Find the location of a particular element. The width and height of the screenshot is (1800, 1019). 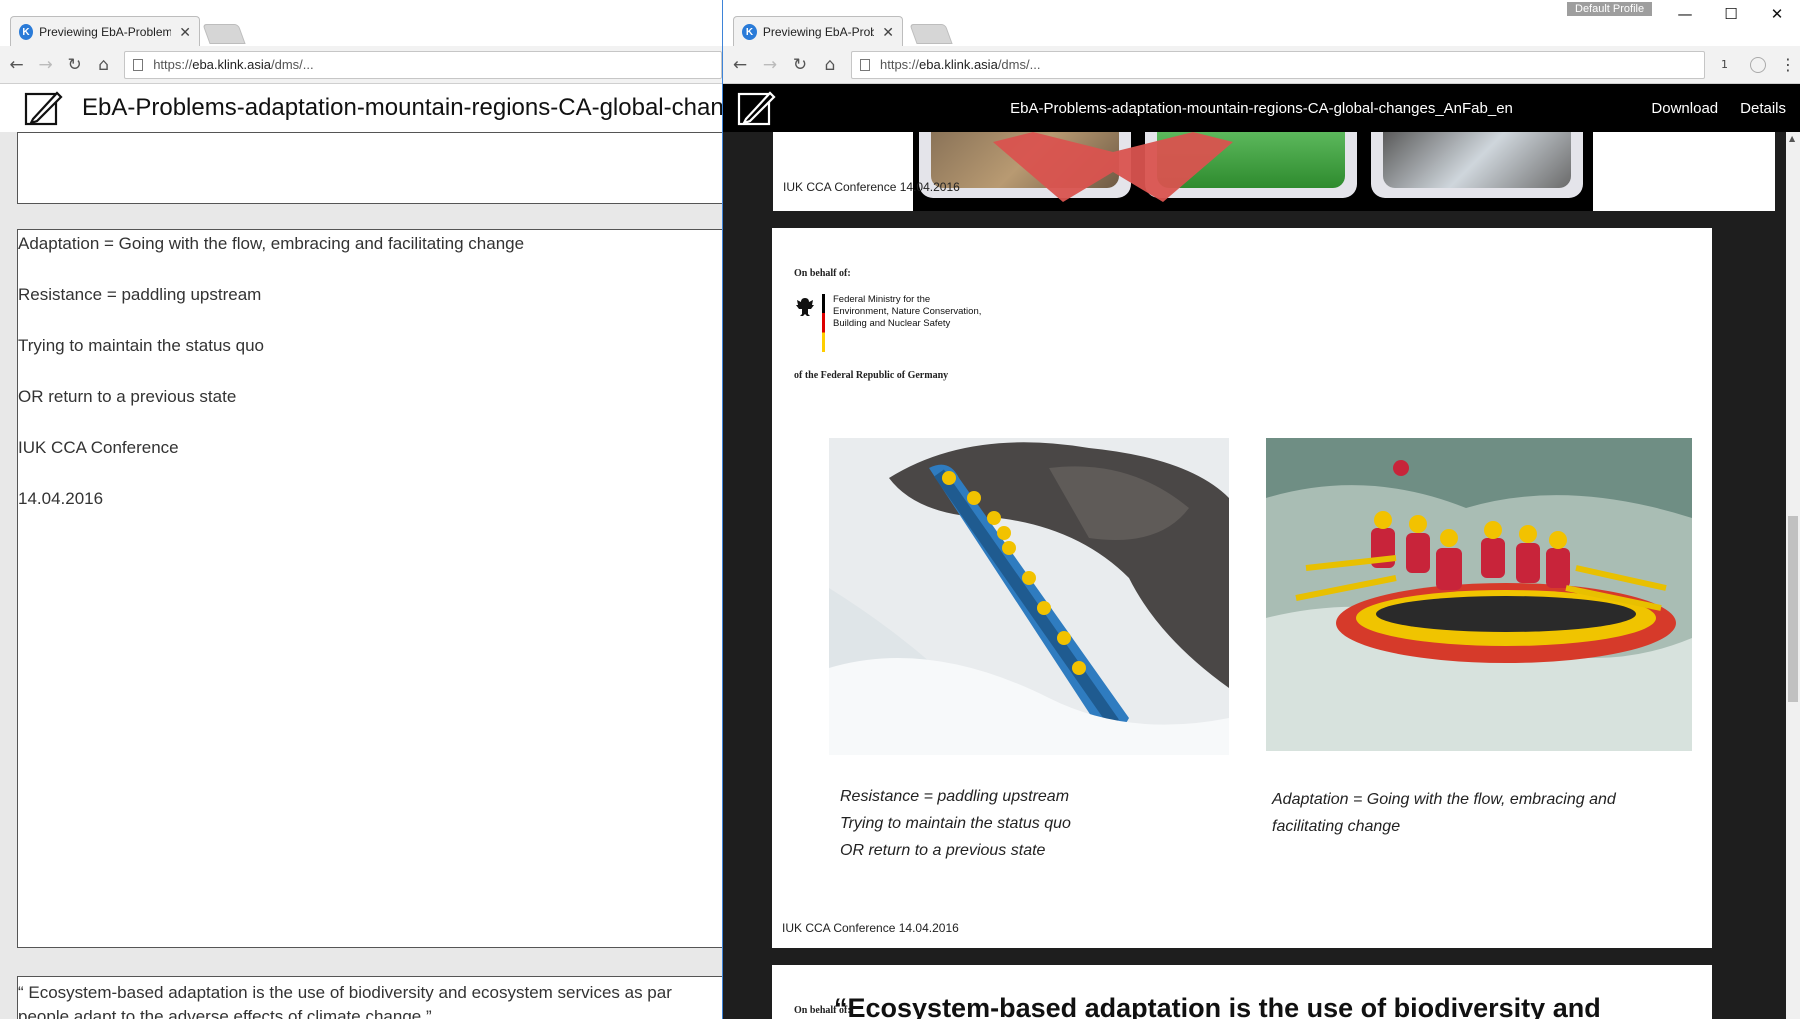

profile-badge: Default Profile is located at coordinates (1610, 9).